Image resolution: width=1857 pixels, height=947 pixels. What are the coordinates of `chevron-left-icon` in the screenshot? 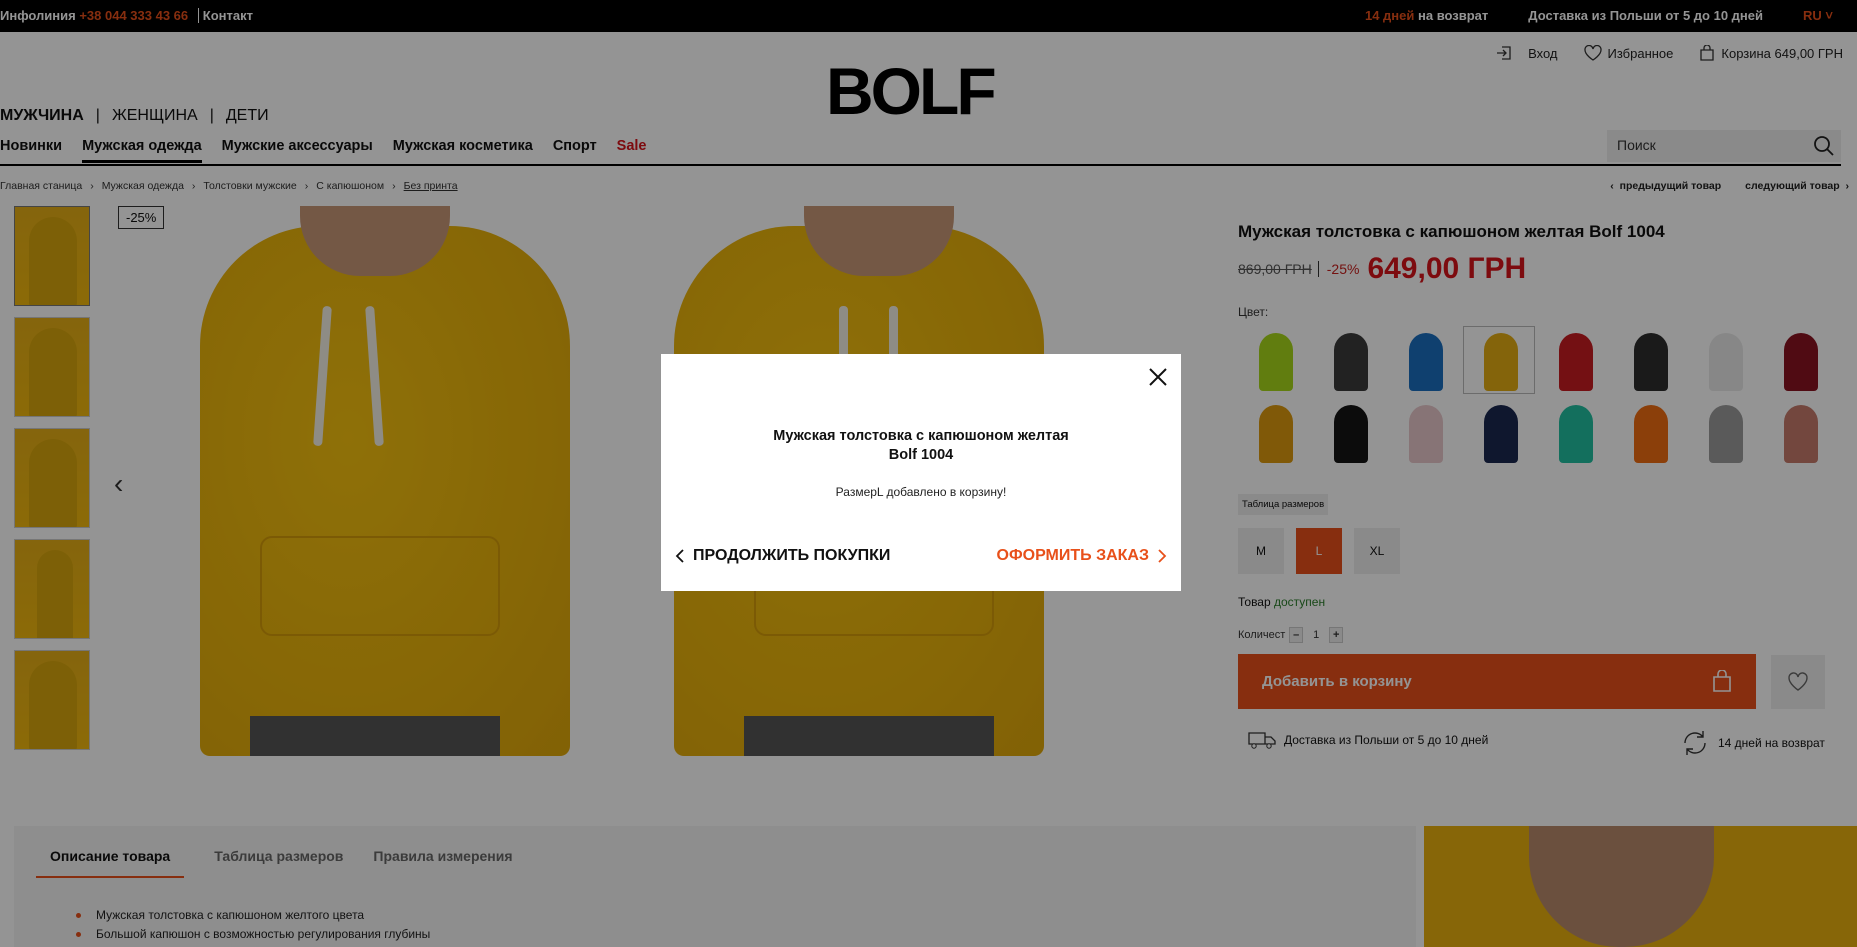 It's located at (679, 556).